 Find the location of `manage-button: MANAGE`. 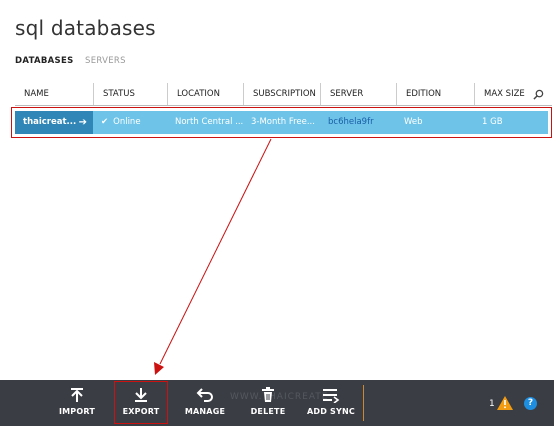

manage-button: MANAGE is located at coordinates (205, 403).